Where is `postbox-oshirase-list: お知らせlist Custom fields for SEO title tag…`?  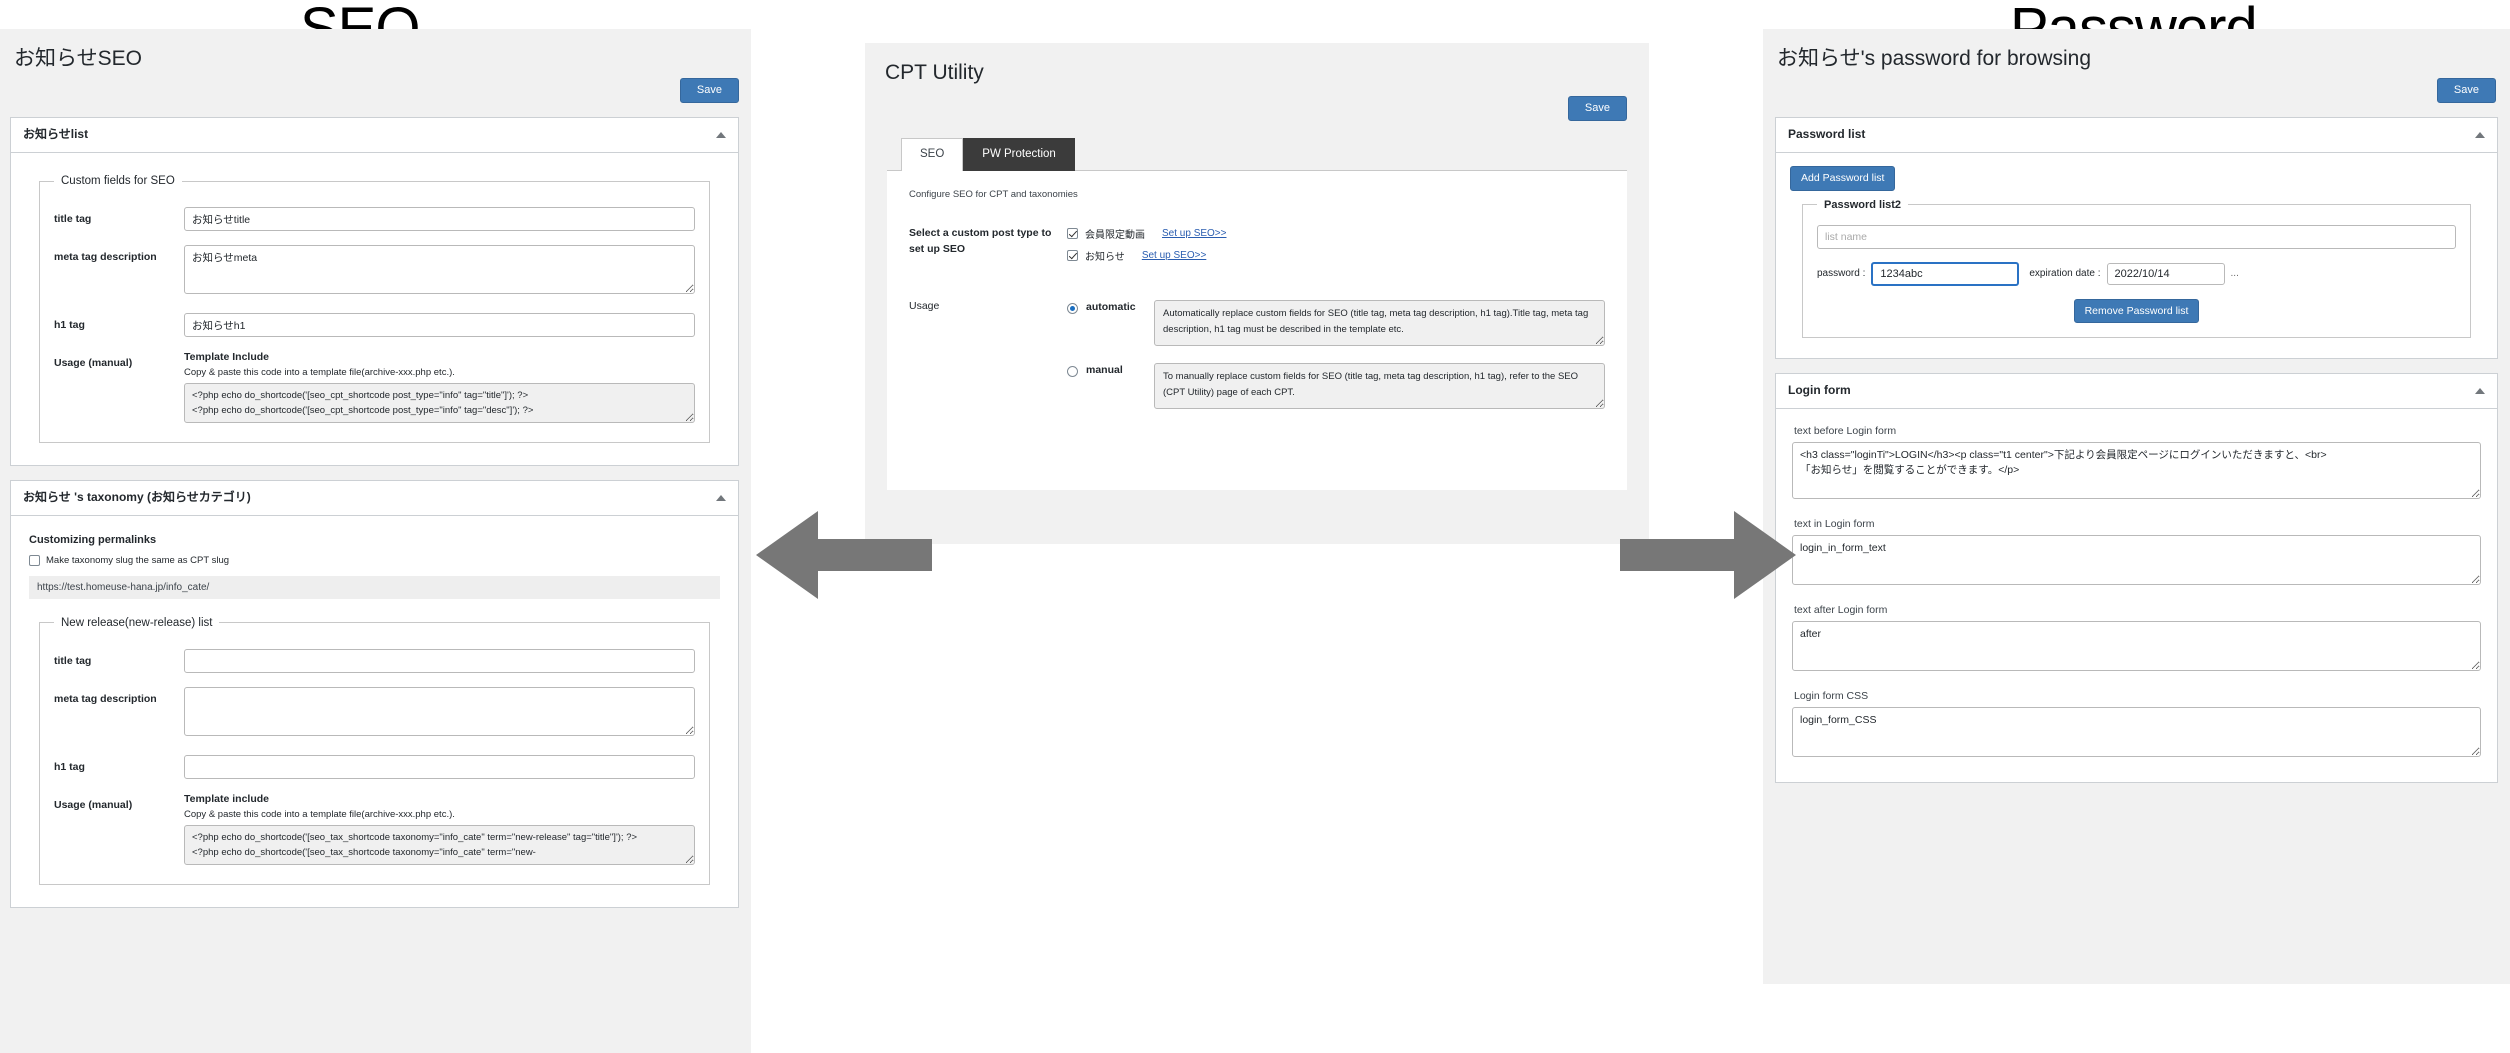
postbox-oshirase-list: お知らせlist Custom fields for SEO title tag… is located at coordinates (374, 292).